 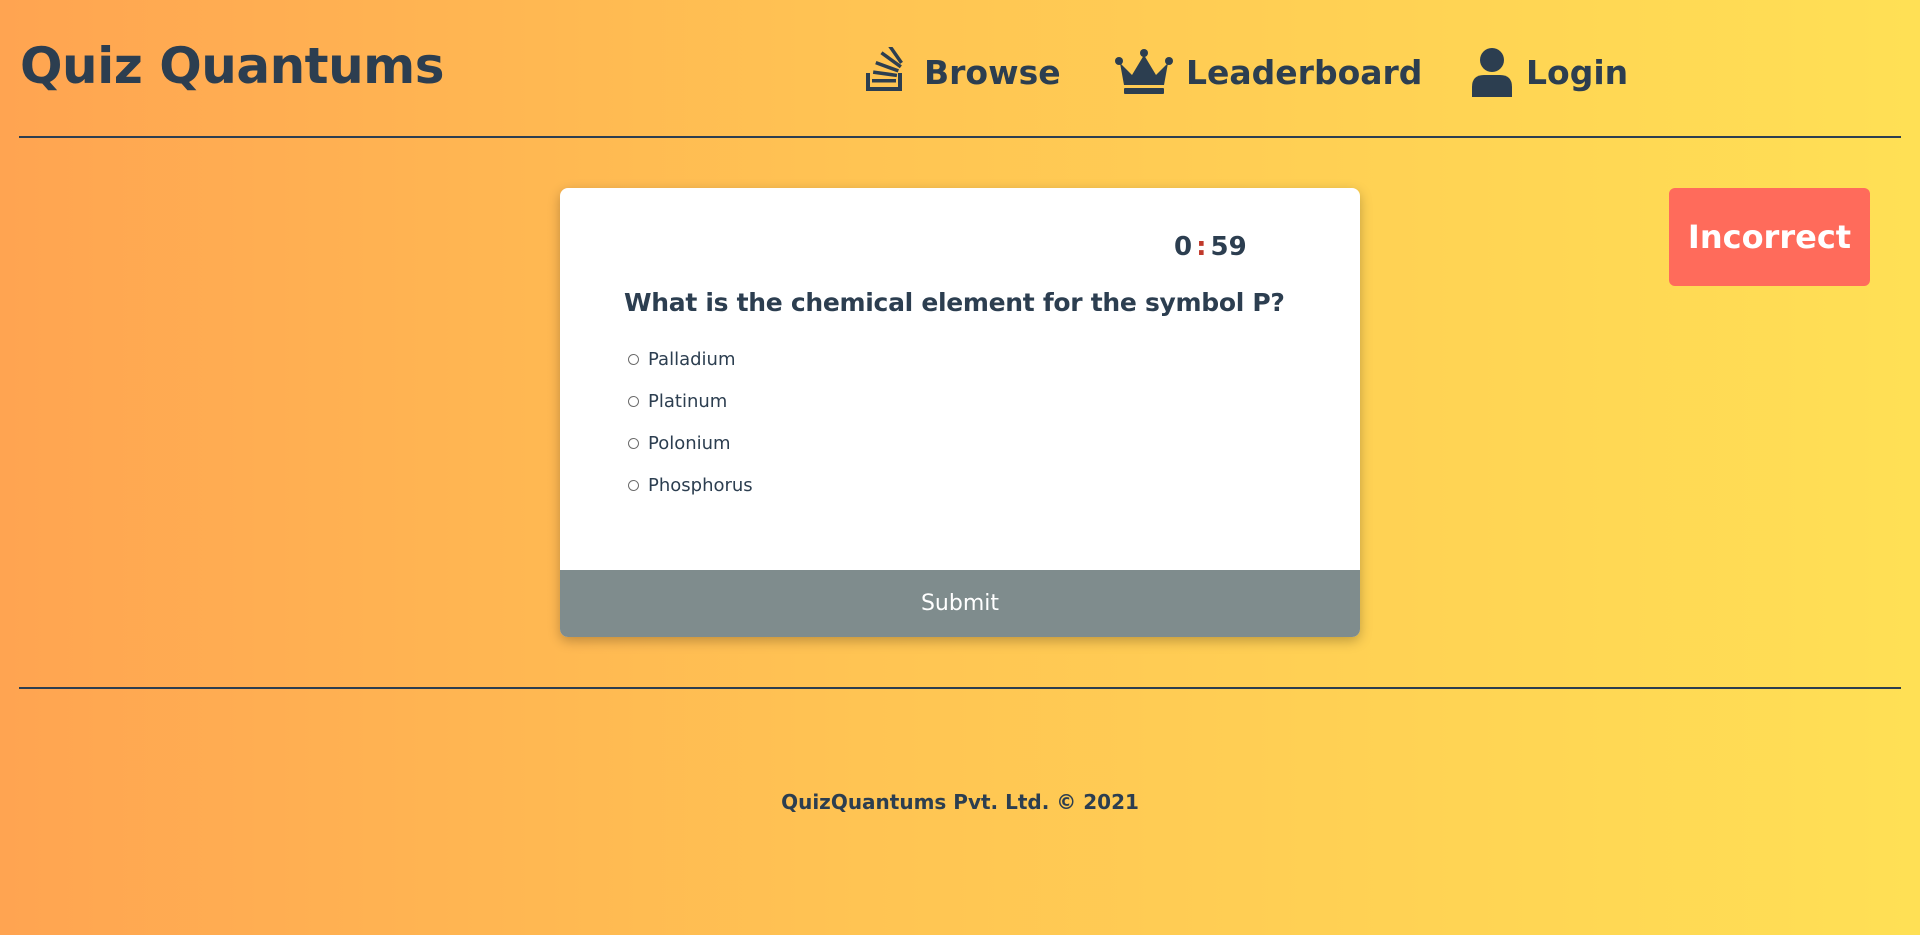 What do you see at coordinates (960, 802) in the screenshot?
I see `footer-copyright: QuizQuantums Pvt. Ltd. © 2021` at bounding box center [960, 802].